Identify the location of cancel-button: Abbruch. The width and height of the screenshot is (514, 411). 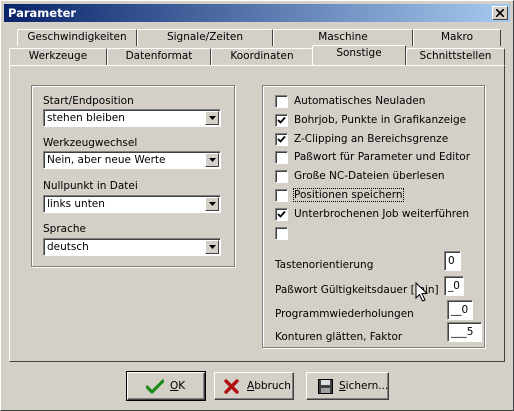
(254, 386).